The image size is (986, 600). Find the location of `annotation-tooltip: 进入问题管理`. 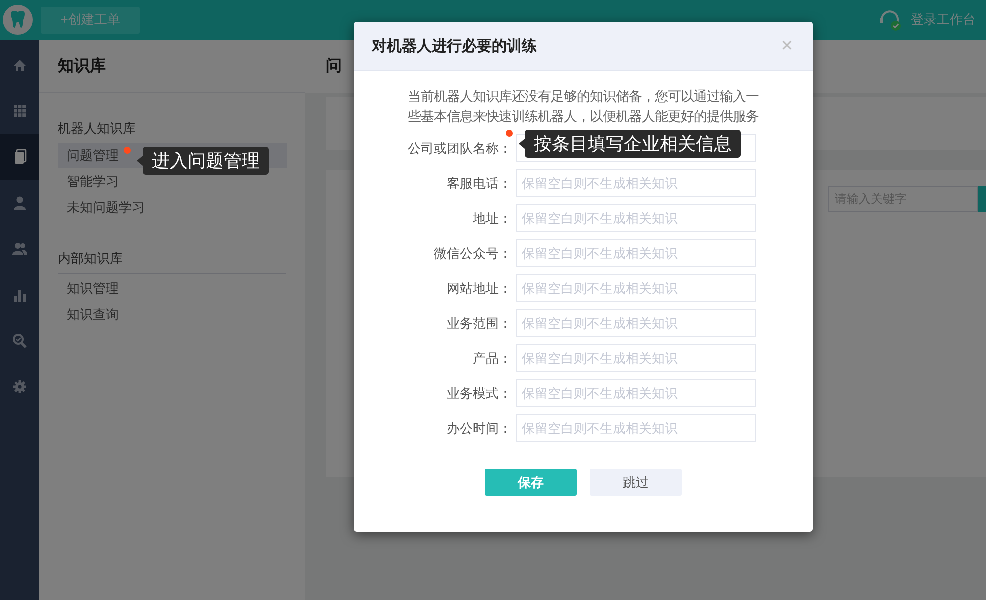

annotation-tooltip: 进入问题管理 is located at coordinates (206, 161).